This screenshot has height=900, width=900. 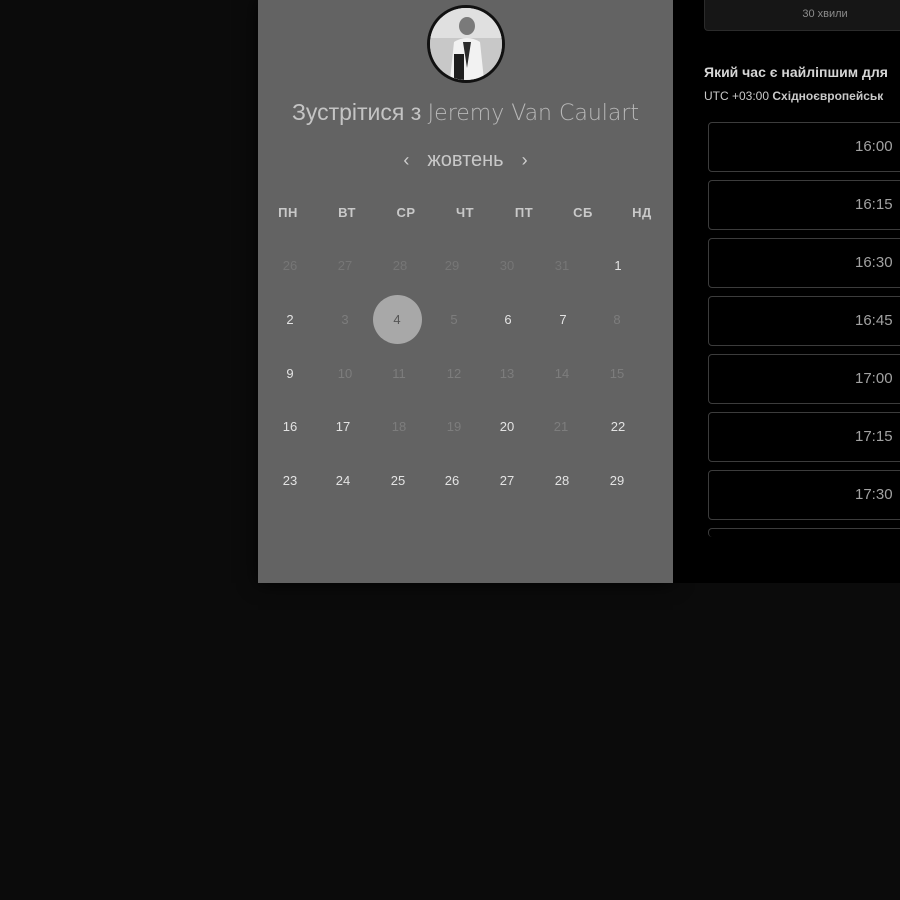 I want to click on time-slot-label: 16:30, so click(x=874, y=262).